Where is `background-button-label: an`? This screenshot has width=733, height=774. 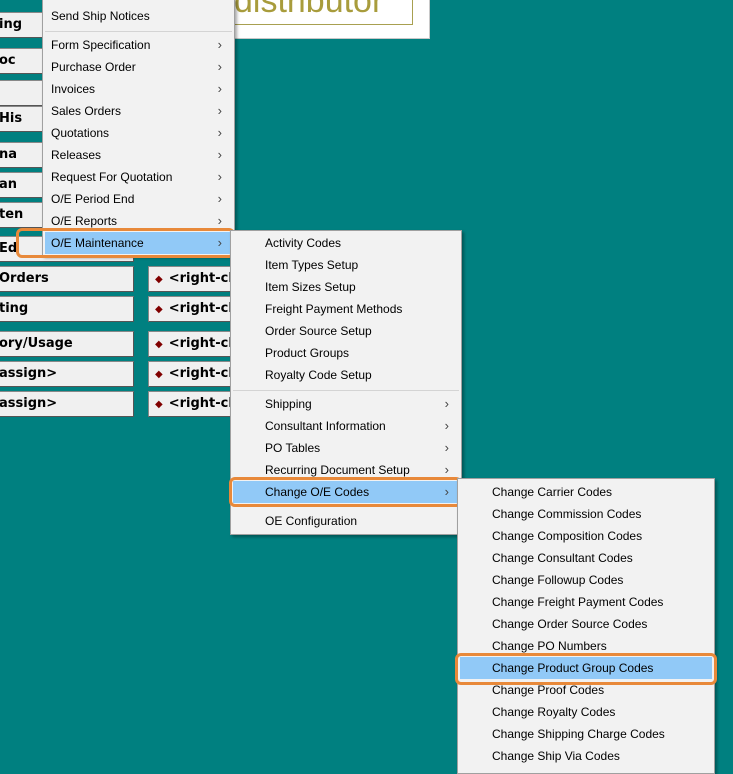 background-button-label: an is located at coordinates (9, 184).